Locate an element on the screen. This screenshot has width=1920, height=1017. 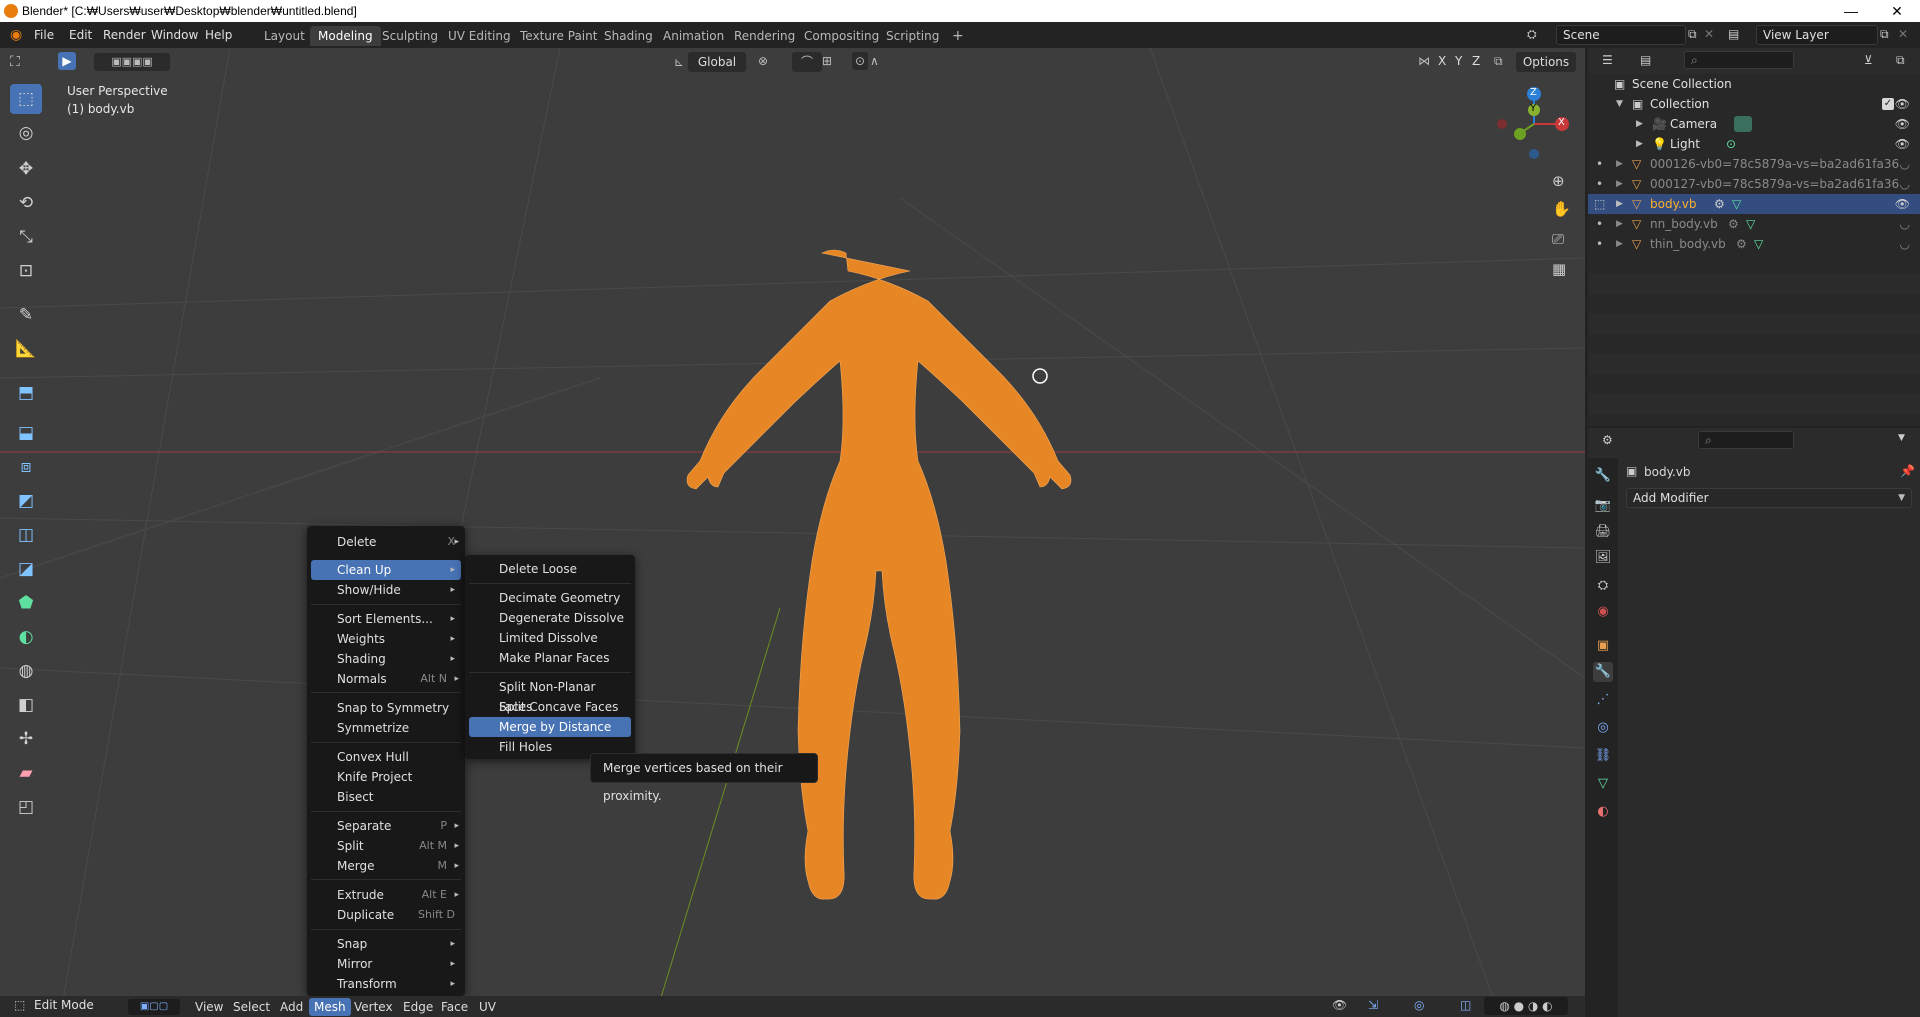
menu-item-extrude: Extrude Alt E ▸ is located at coordinates (386, 895).